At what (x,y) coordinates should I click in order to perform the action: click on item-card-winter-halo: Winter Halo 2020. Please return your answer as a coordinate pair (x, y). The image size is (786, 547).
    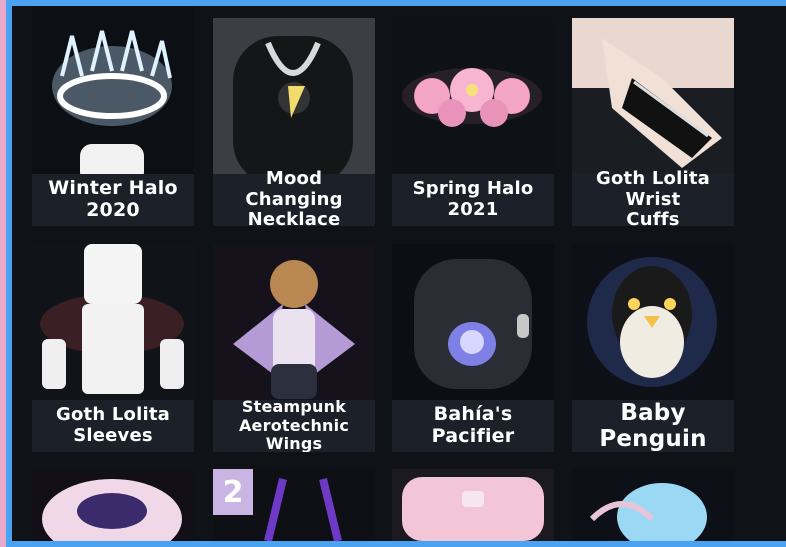
    Looking at the image, I should click on (113, 116).